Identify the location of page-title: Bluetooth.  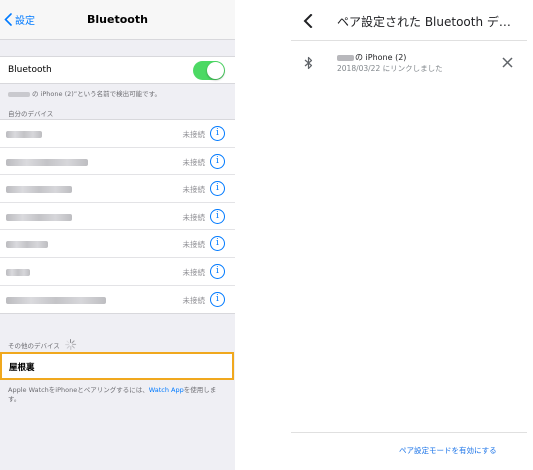
(117, 19).